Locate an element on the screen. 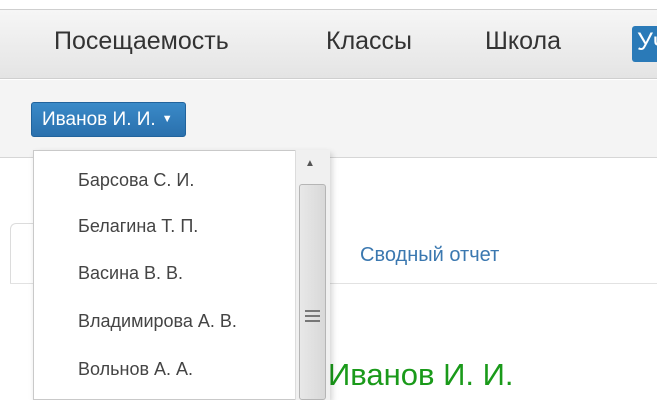 The image size is (657, 400). dropdown-item: Владимирова А. В. is located at coordinates (157, 321).